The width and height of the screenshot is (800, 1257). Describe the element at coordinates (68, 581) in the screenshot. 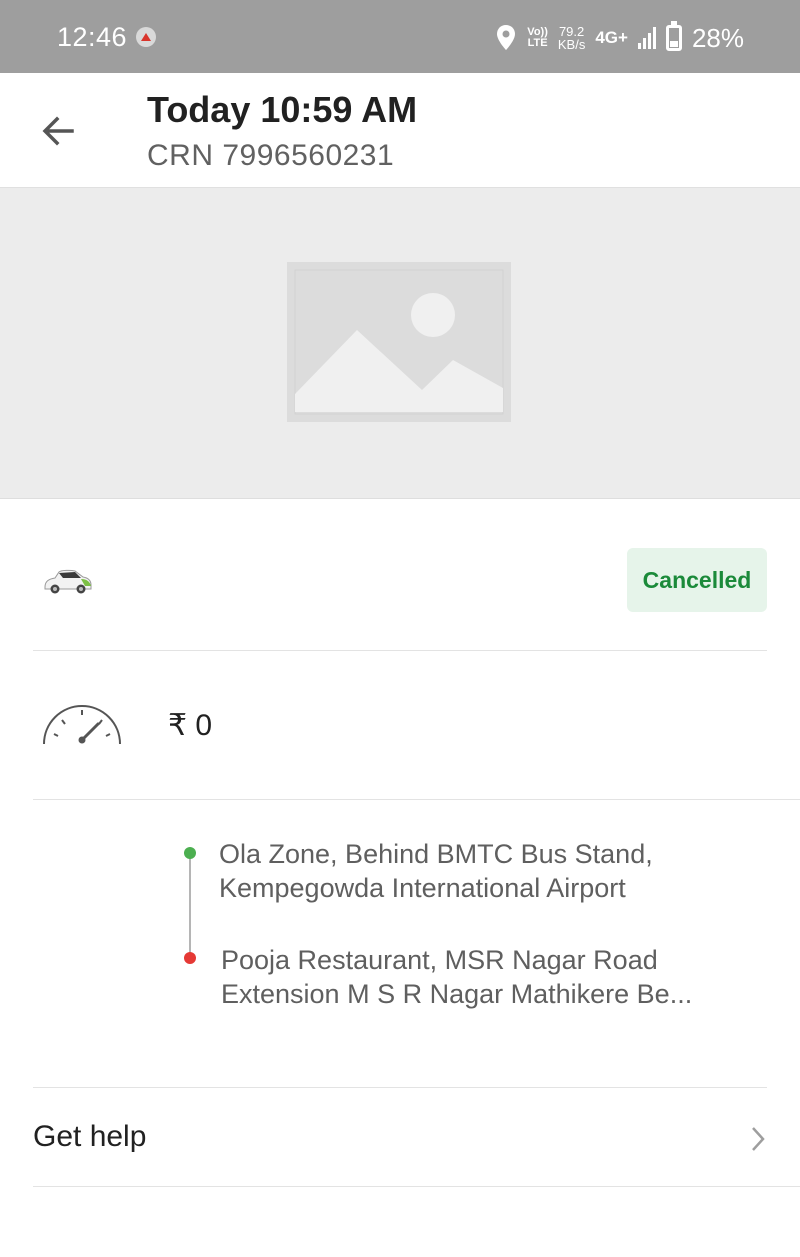

I see `car-icon` at that location.